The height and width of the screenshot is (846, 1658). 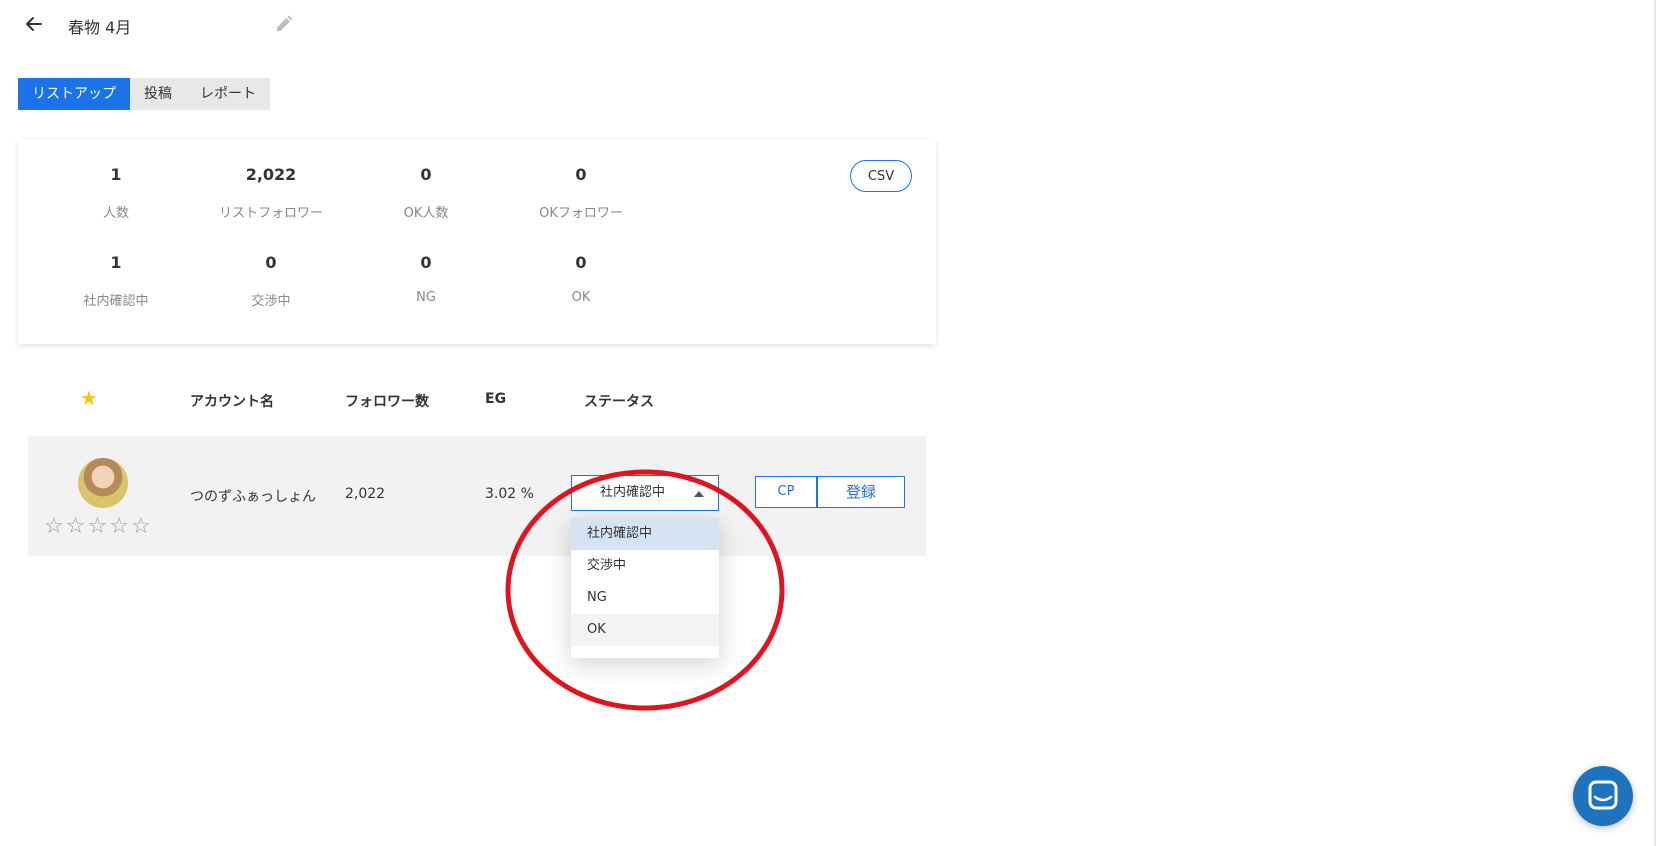 What do you see at coordinates (699, 494) in the screenshot?
I see `caret-up-icon` at bounding box center [699, 494].